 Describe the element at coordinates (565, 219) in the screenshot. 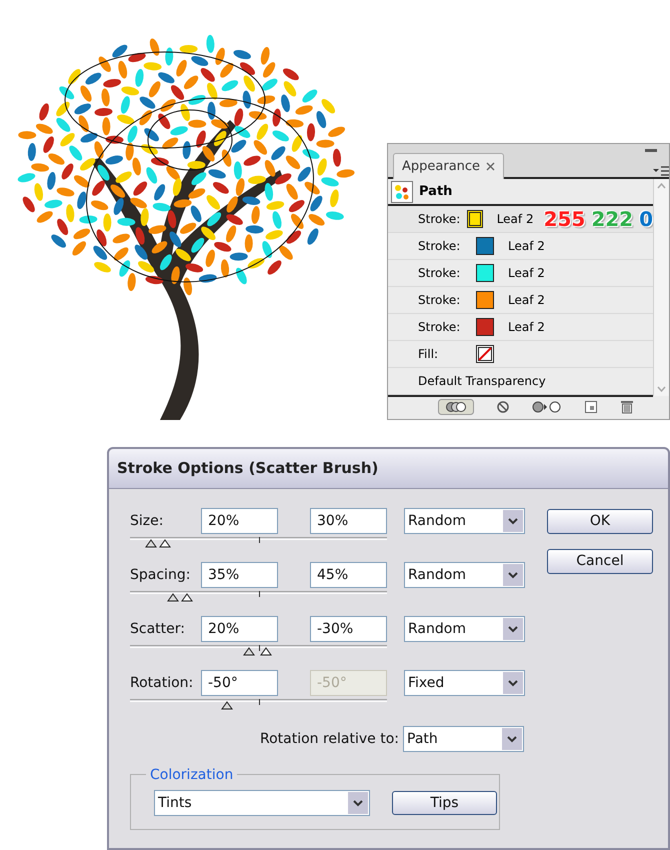

I see `color-value: 255` at that location.